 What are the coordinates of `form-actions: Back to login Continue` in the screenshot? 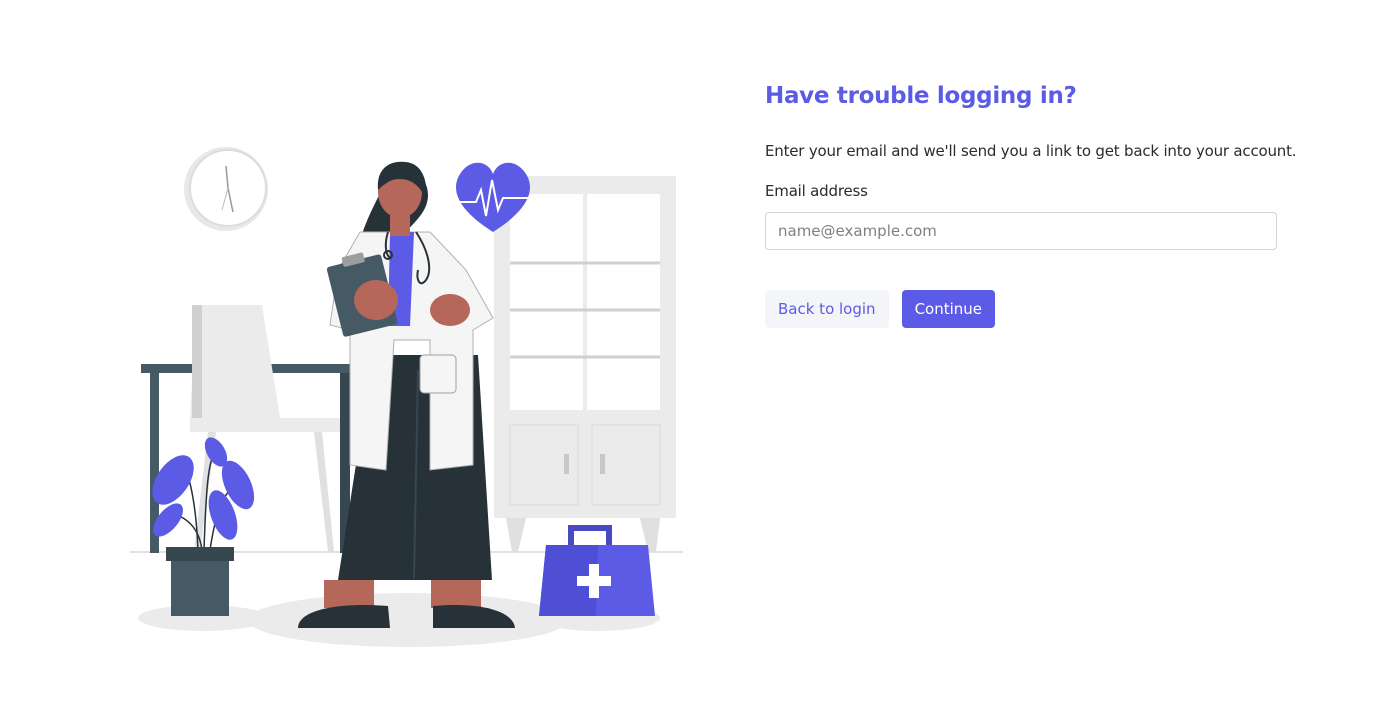 It's located at (1060, 309).